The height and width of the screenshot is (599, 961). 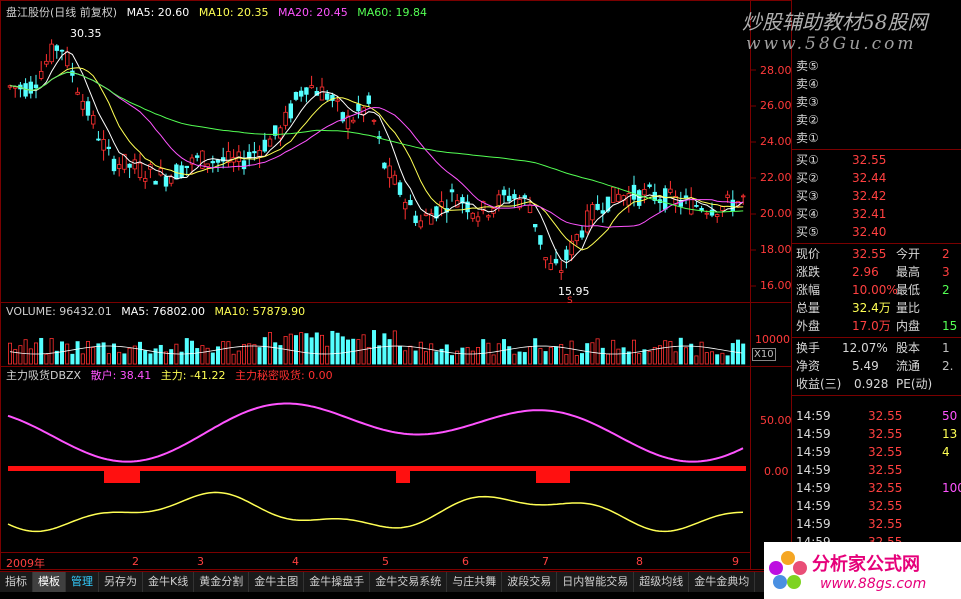 I want to click on zero-band, so click(x=377, y=468).